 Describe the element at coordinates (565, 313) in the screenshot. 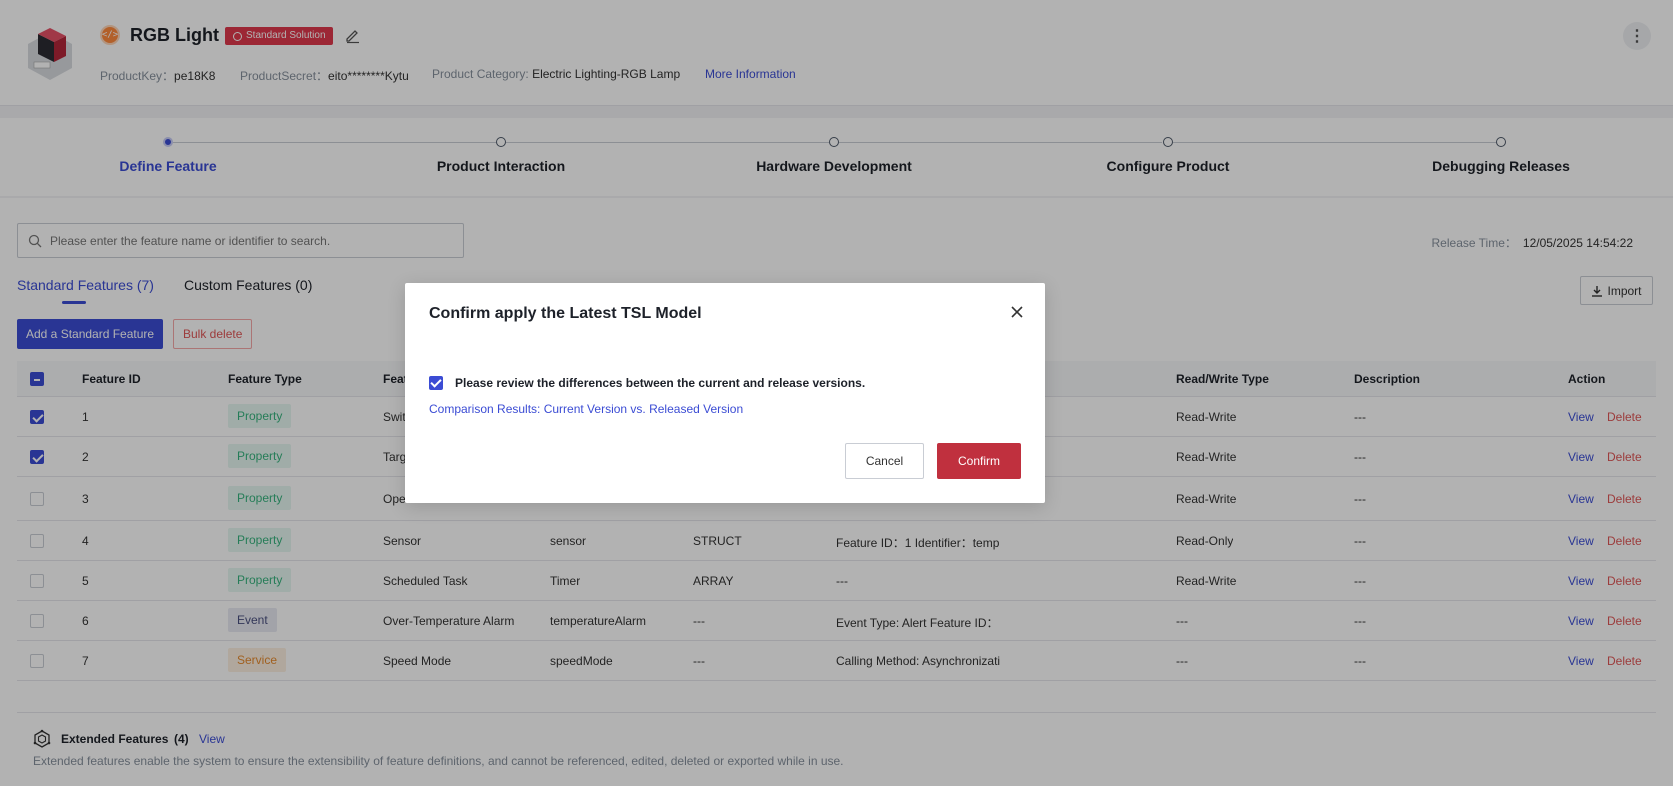

I see `dialog-title: Confirm apply the Latest TSL Model` at that location.